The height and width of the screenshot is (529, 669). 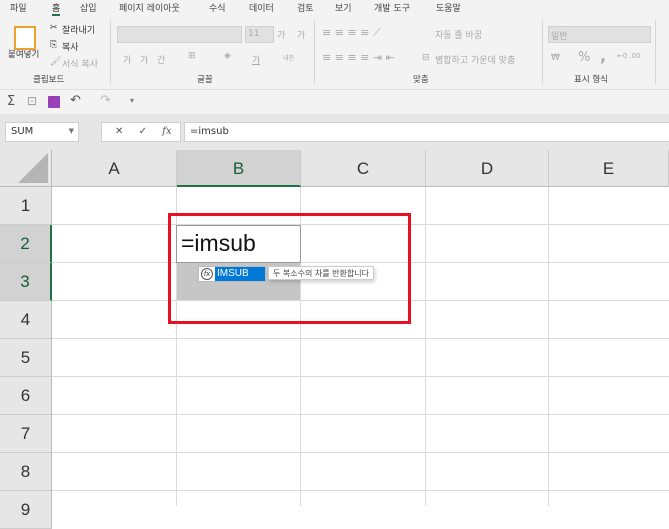 What do you see at coordinates (80, 63) in the screenshot?
I see `format-painter-button: 서식 복사` at bounding box center [80, 63].